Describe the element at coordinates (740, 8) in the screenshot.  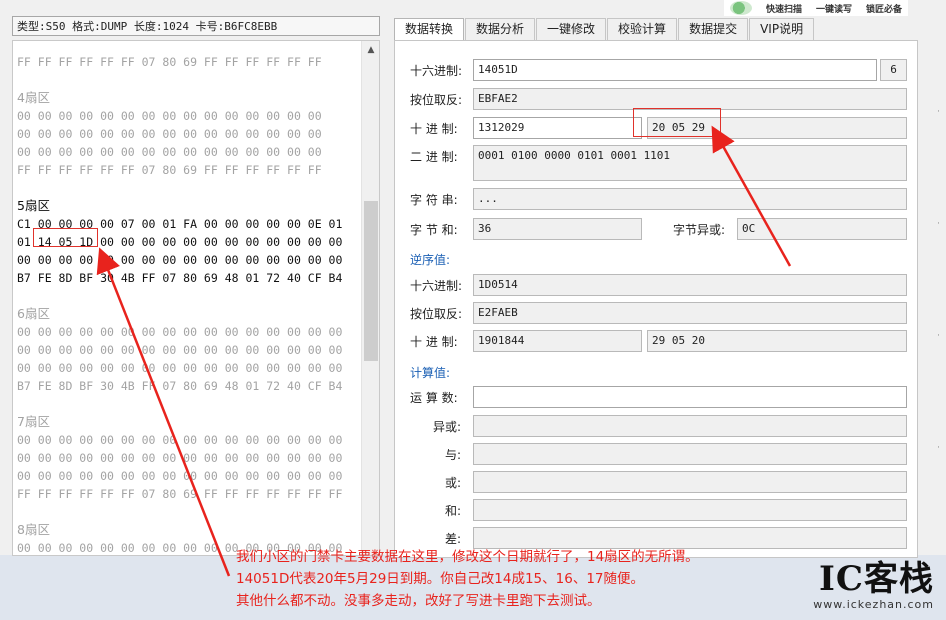
I see `app-logo-icon` at that location.